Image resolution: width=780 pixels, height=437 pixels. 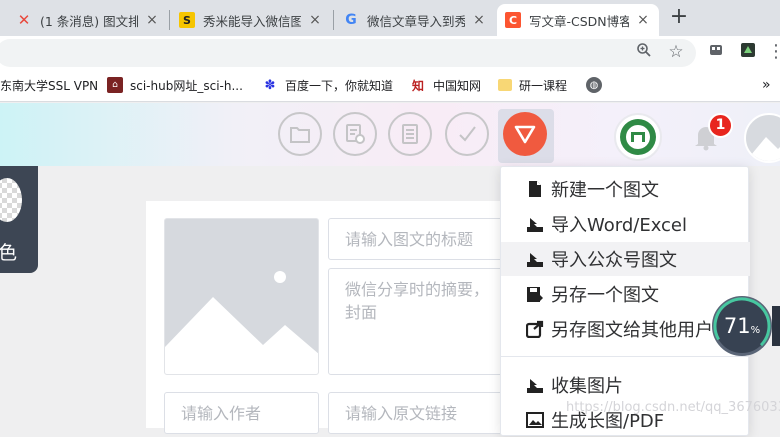 I want to click on csdn-watermark: https://blog.csdn.net/qq_36760338, so click(x=673, y=407).